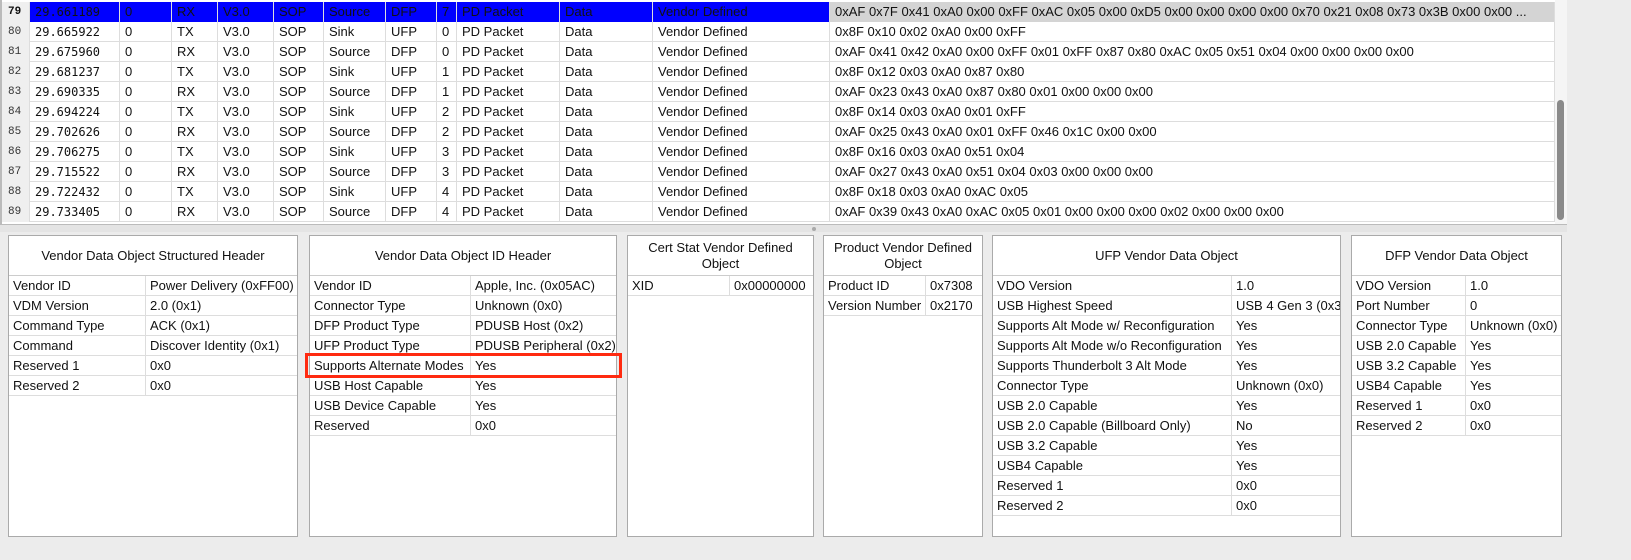 This screenshot has width=1631, height=560. What do you see at coordinates (1192, 152) in the screenshot?
I see `raw-bytes-cell: 0x8F 0x16 0x03 0xA0 0x51 0x04` at bounding box center [1192, 152].